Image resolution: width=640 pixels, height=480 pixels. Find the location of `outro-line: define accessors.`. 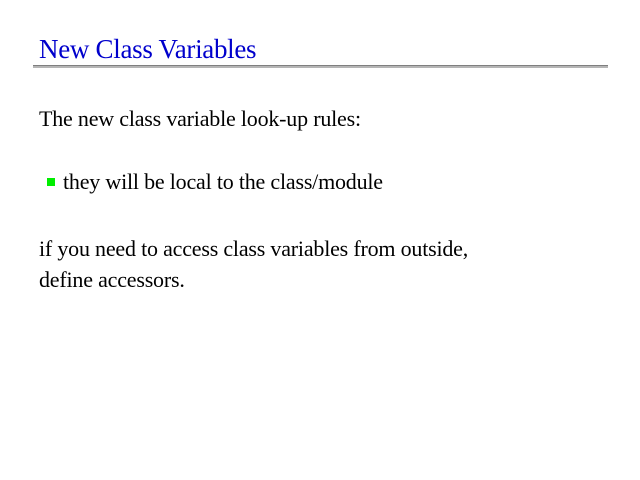

outro-line: define accessors. is located at coordinates (112, 279).